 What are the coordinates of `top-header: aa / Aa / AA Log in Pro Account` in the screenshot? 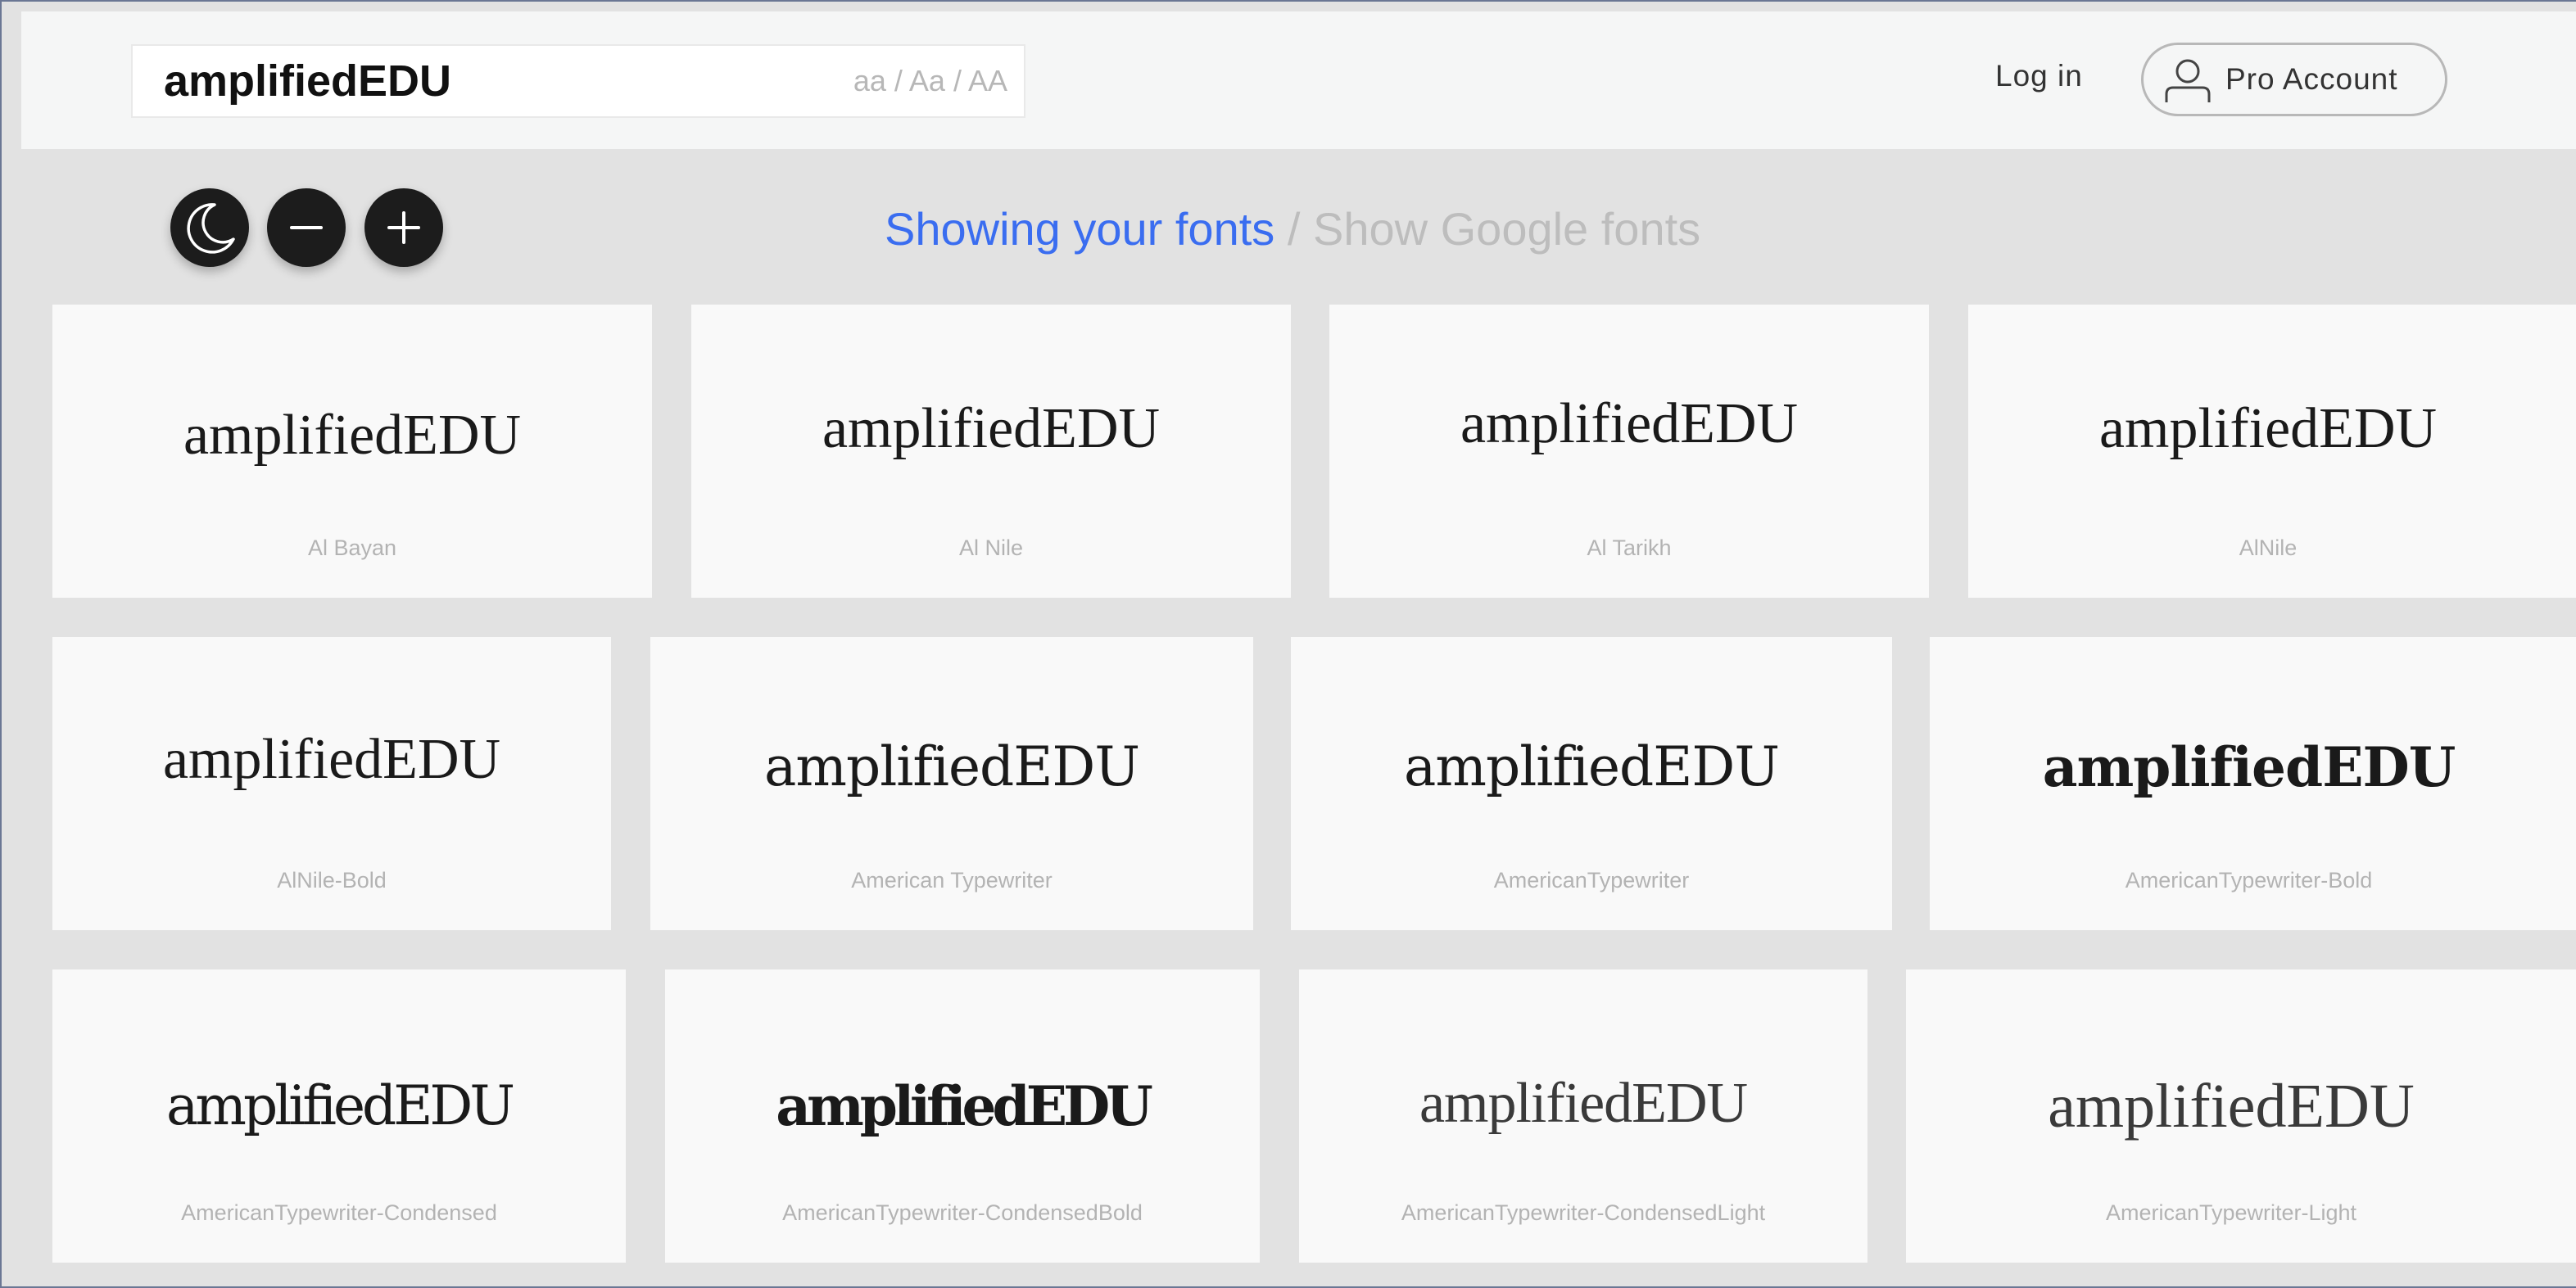 It's located at (1298, 80).